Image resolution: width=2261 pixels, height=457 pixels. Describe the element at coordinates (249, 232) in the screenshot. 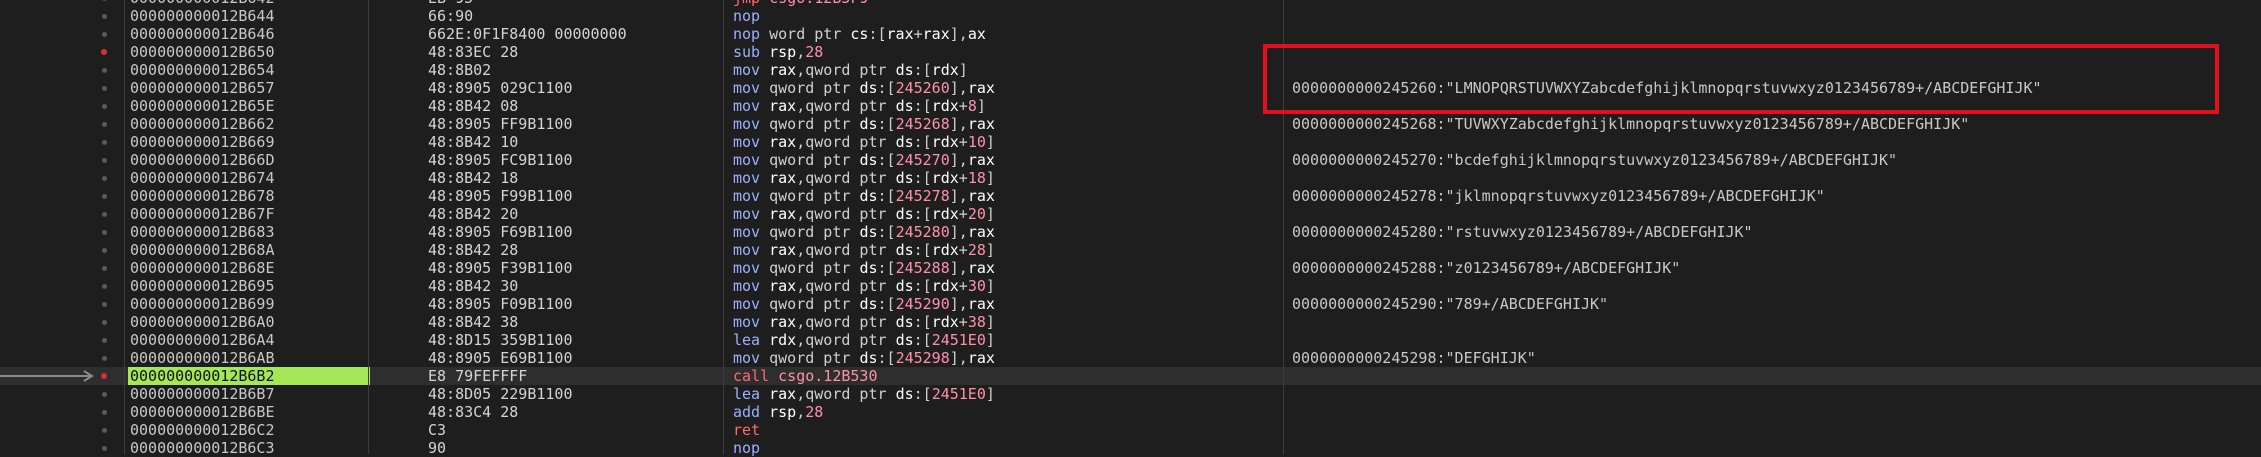

I see `address-cell: 000000000012B683` at that location.